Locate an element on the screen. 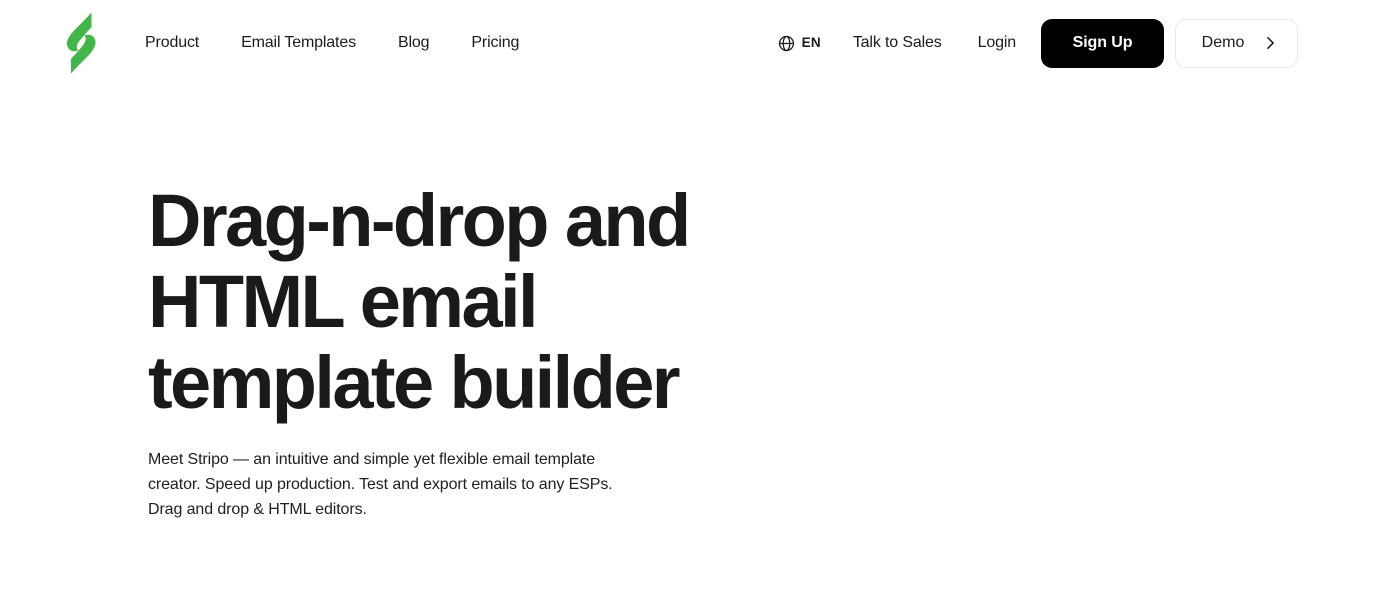 The image size is (1400, 592). chevron-right-icon is located at coordinates (1271, 43).